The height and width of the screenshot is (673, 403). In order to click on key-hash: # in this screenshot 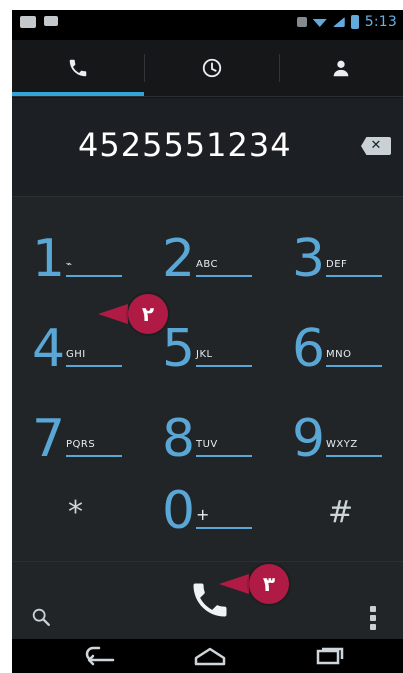, I will do `click(337, 511)`.